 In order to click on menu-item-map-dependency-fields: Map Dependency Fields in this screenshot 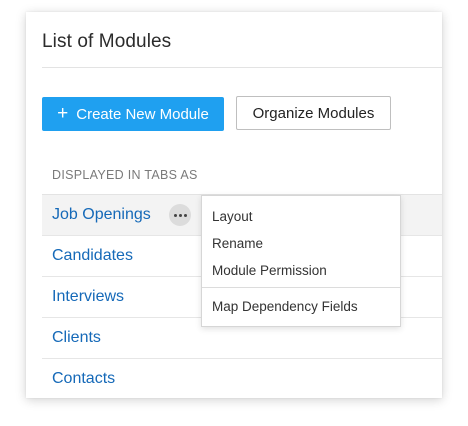, I will do `click(301, 306)`.